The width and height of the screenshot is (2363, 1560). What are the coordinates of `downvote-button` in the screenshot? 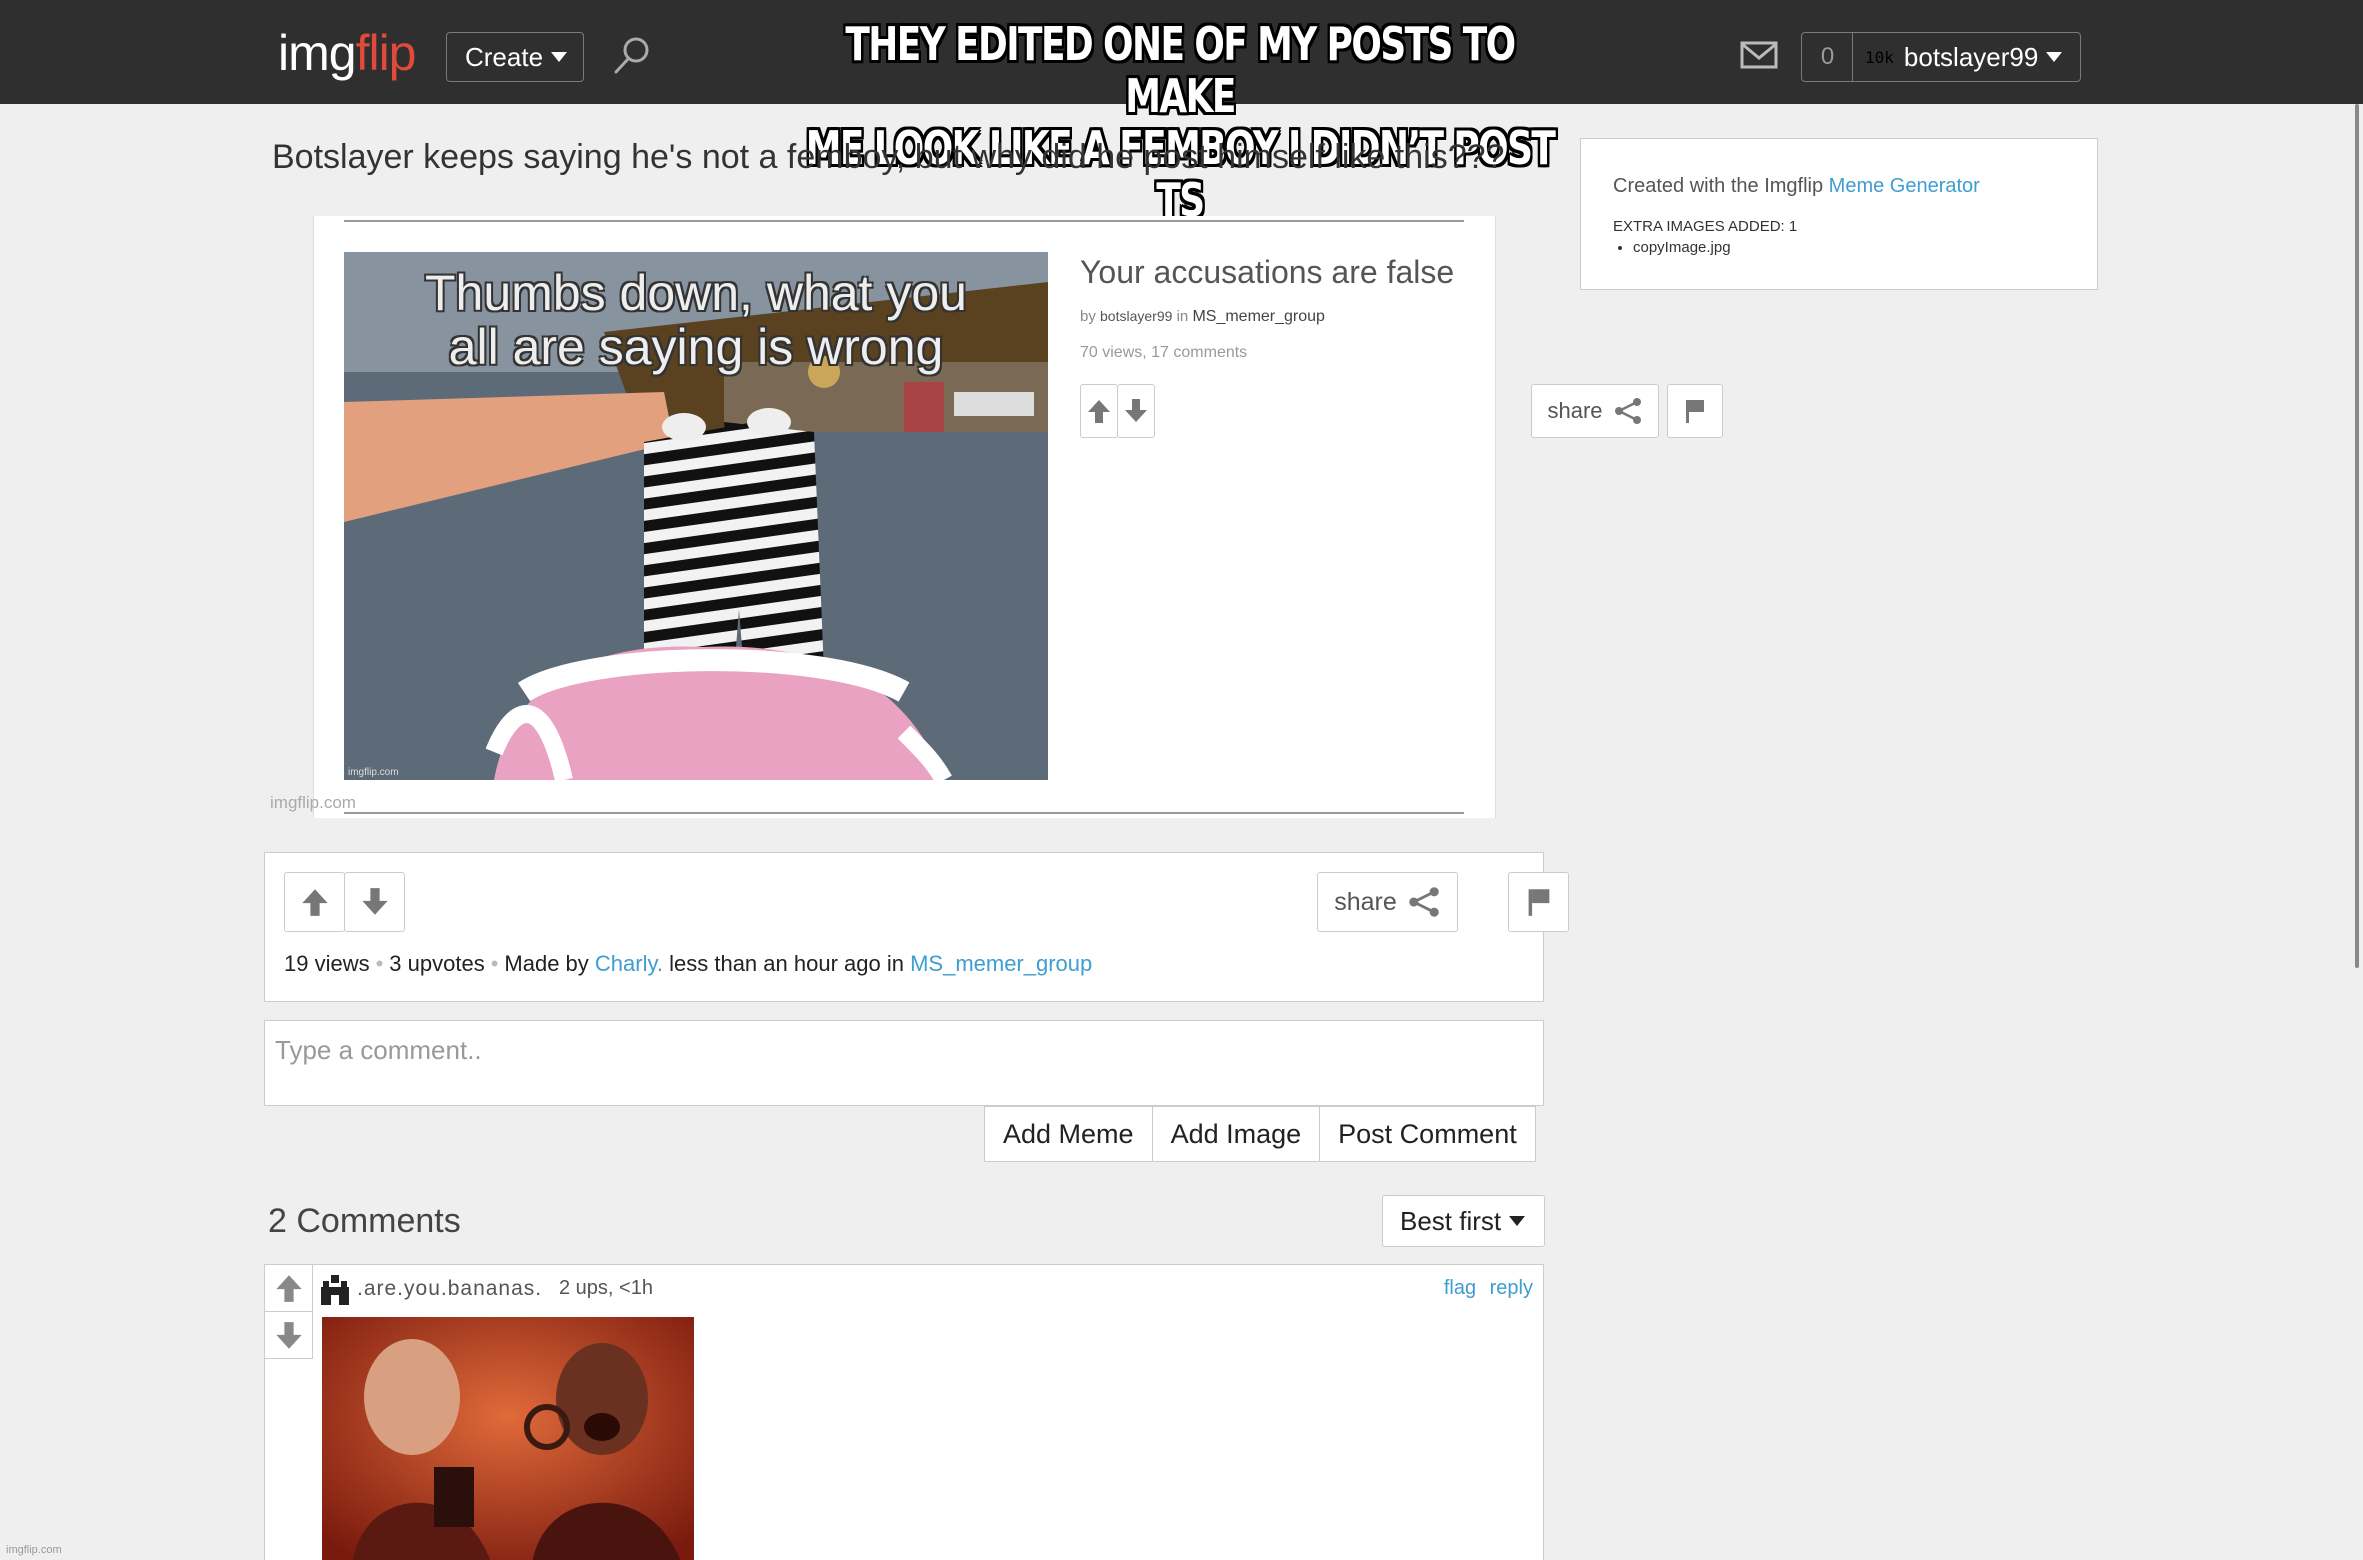 It's located at (374, 902).